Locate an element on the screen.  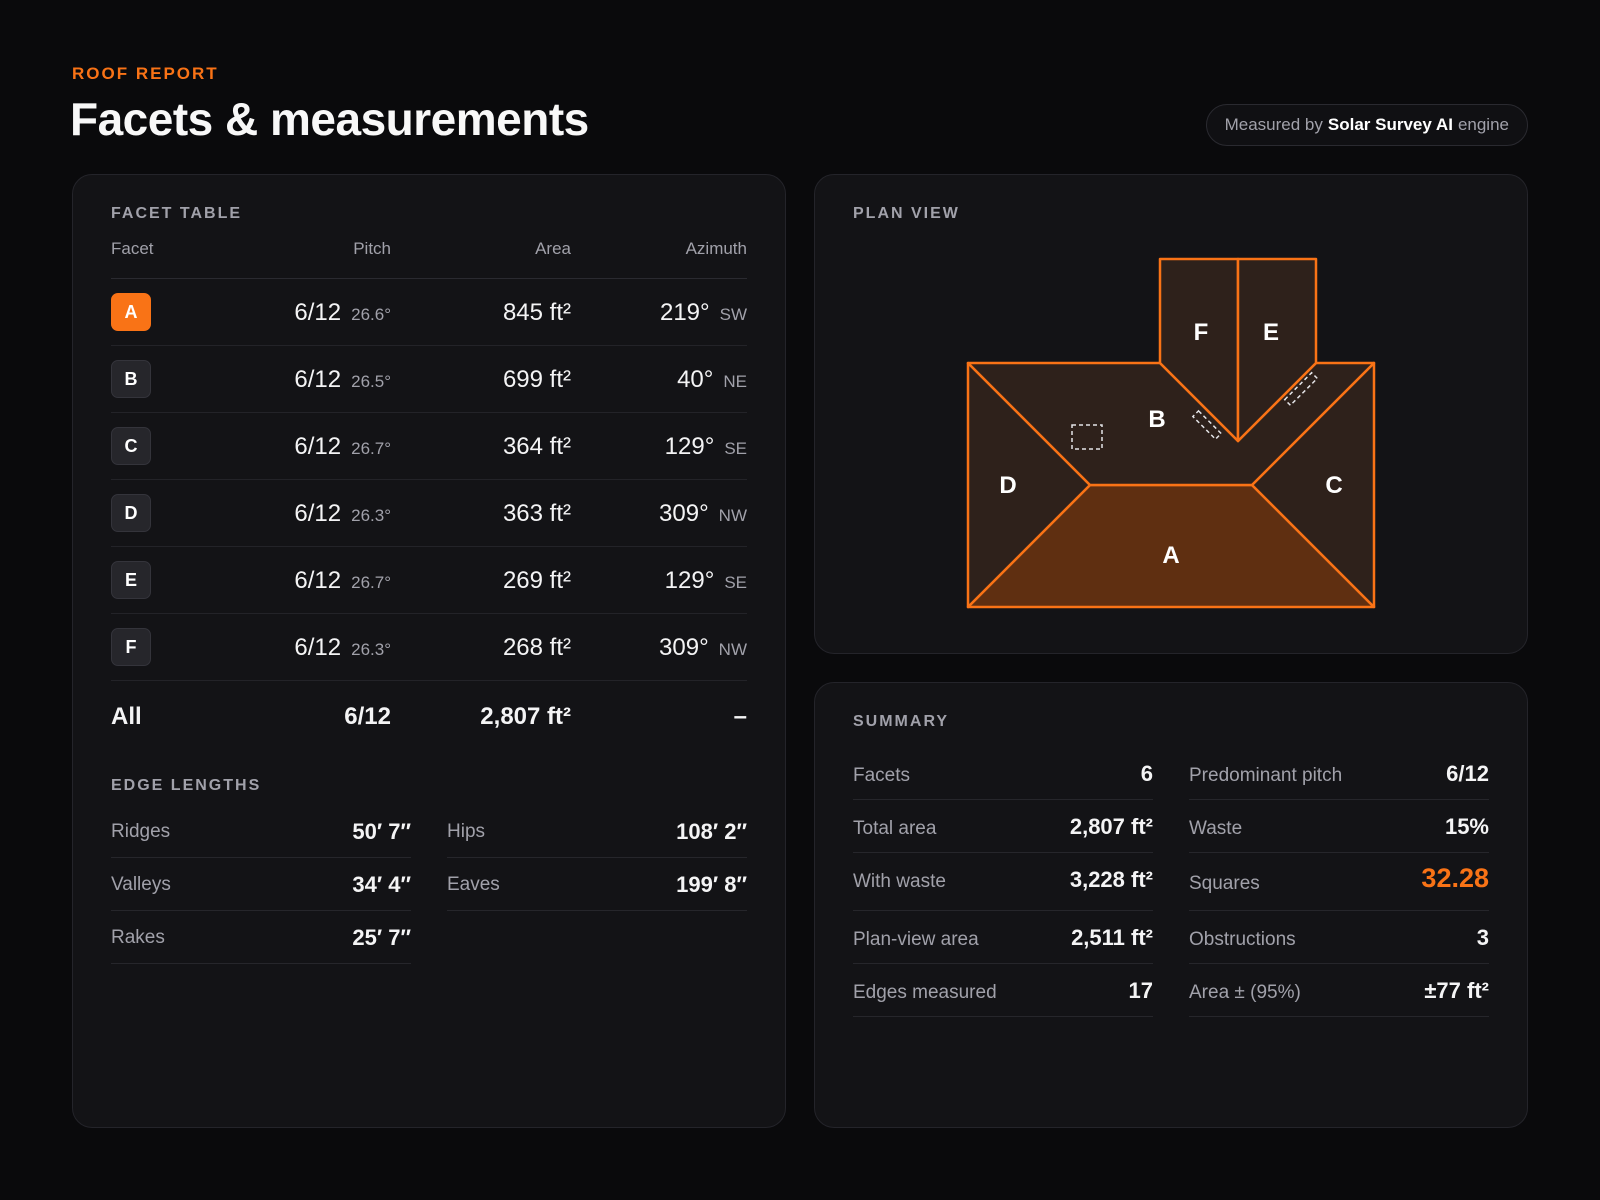
table-row: E 6/12 26.7° 269 ft² 129° SE is located at coordinates (429, 580).